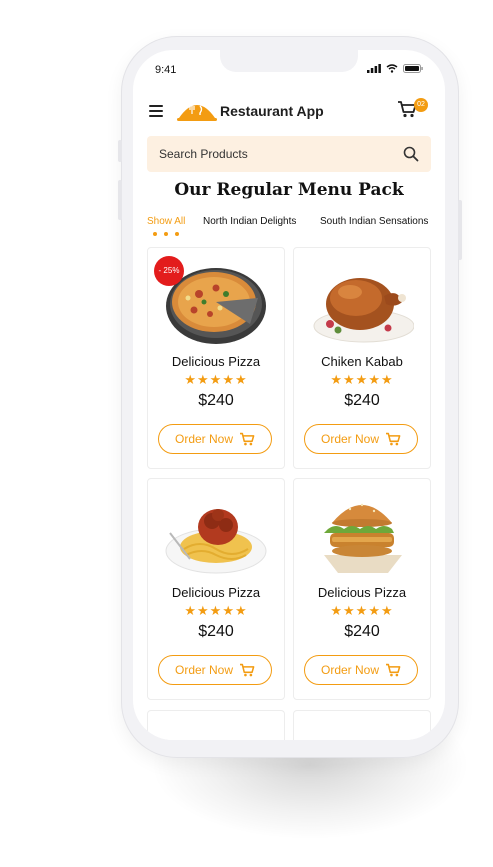 The height and width of the screenshot is (867, 493). I want to click on app-title: Restaurant App, so click(272, 111).